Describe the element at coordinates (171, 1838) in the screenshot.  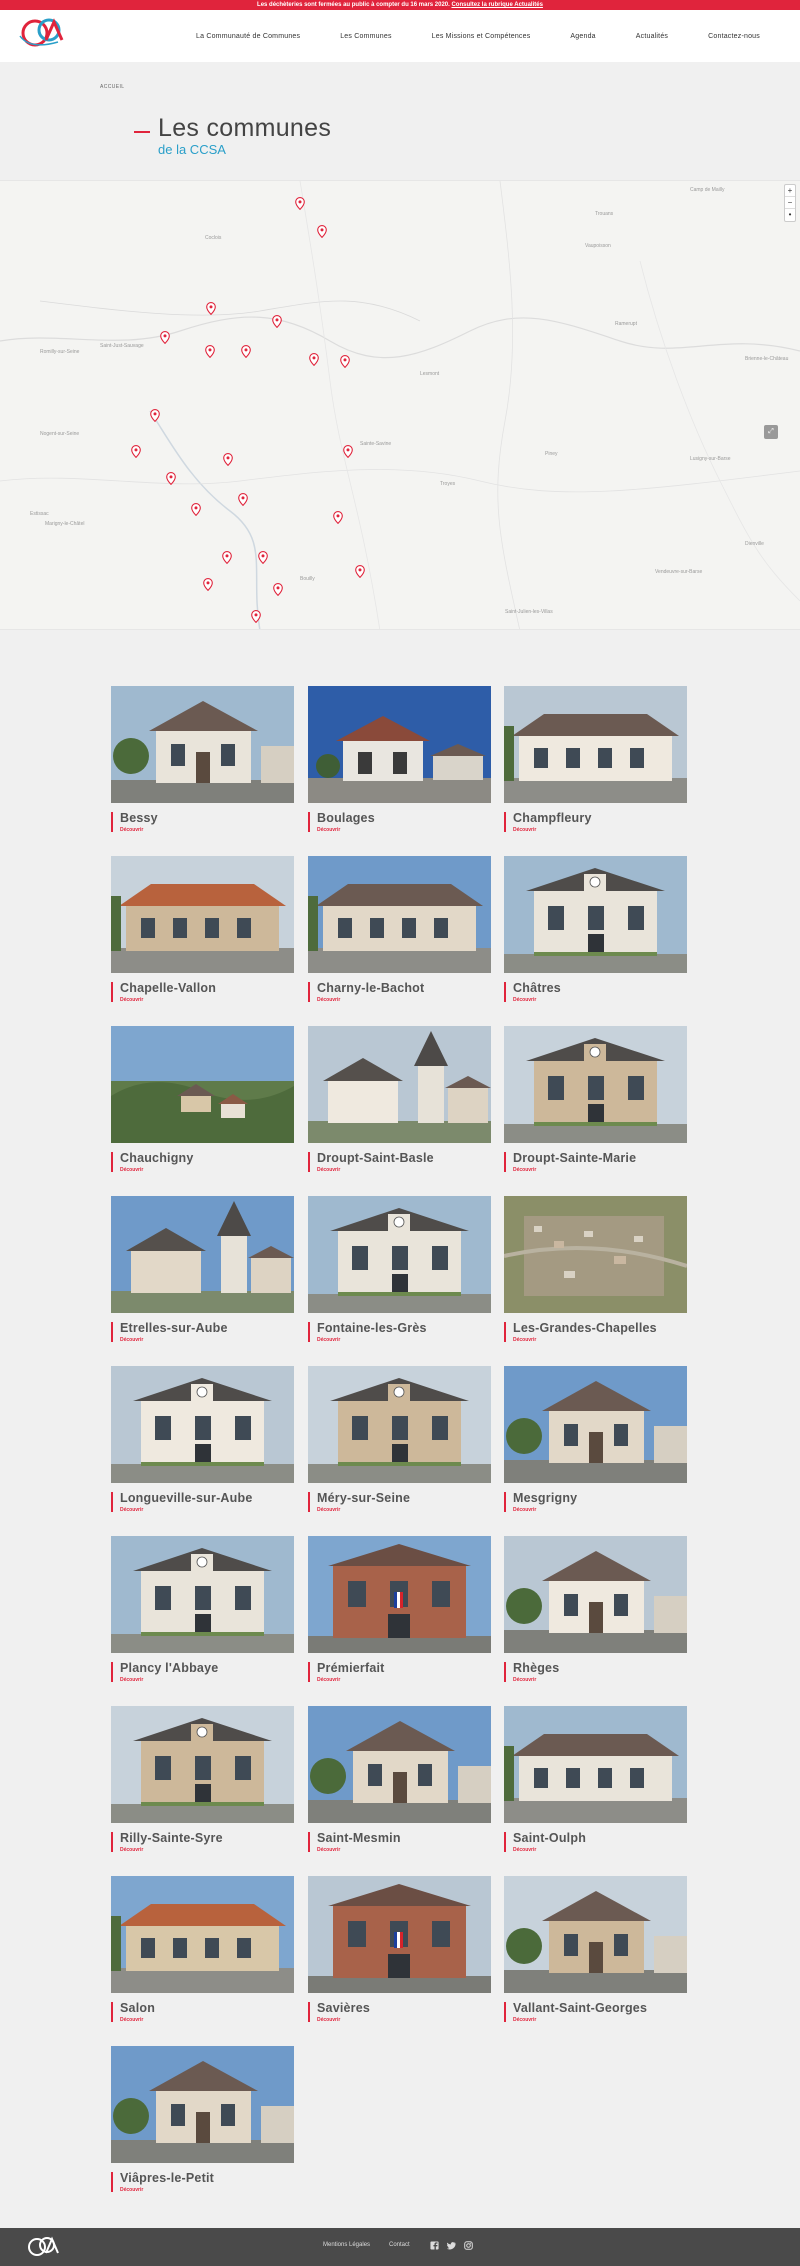
I see `commune-name: Rilly-Sainte-Syre` at that location.